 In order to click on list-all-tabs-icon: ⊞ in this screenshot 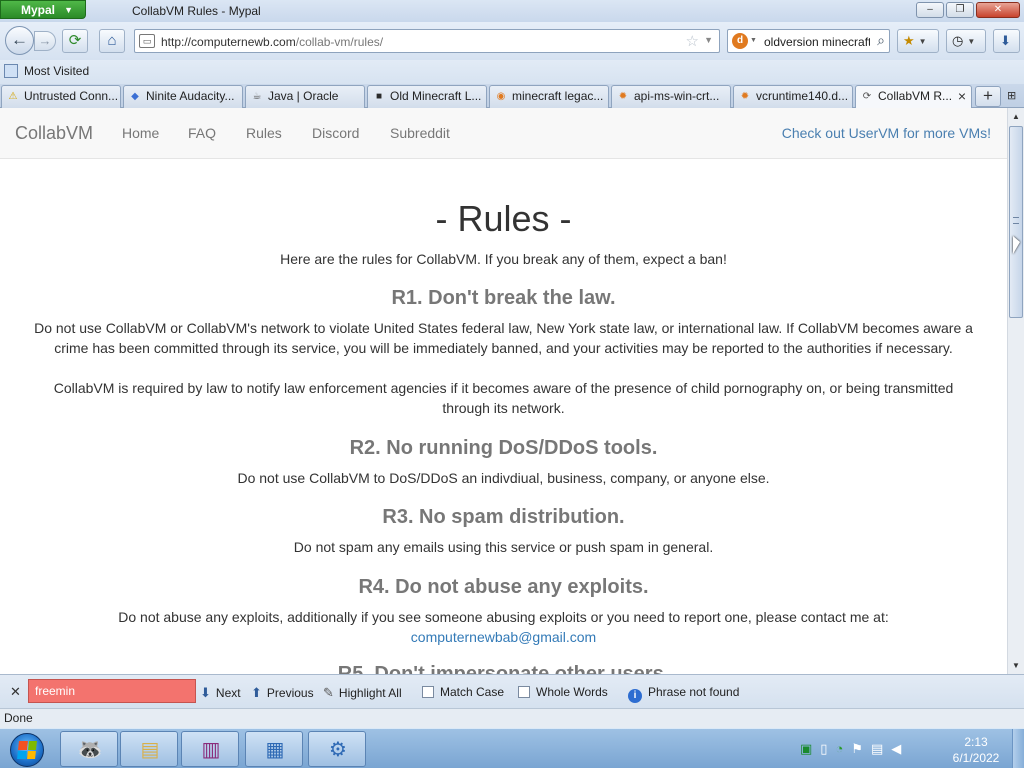, I will do `click(1011, 95)`.